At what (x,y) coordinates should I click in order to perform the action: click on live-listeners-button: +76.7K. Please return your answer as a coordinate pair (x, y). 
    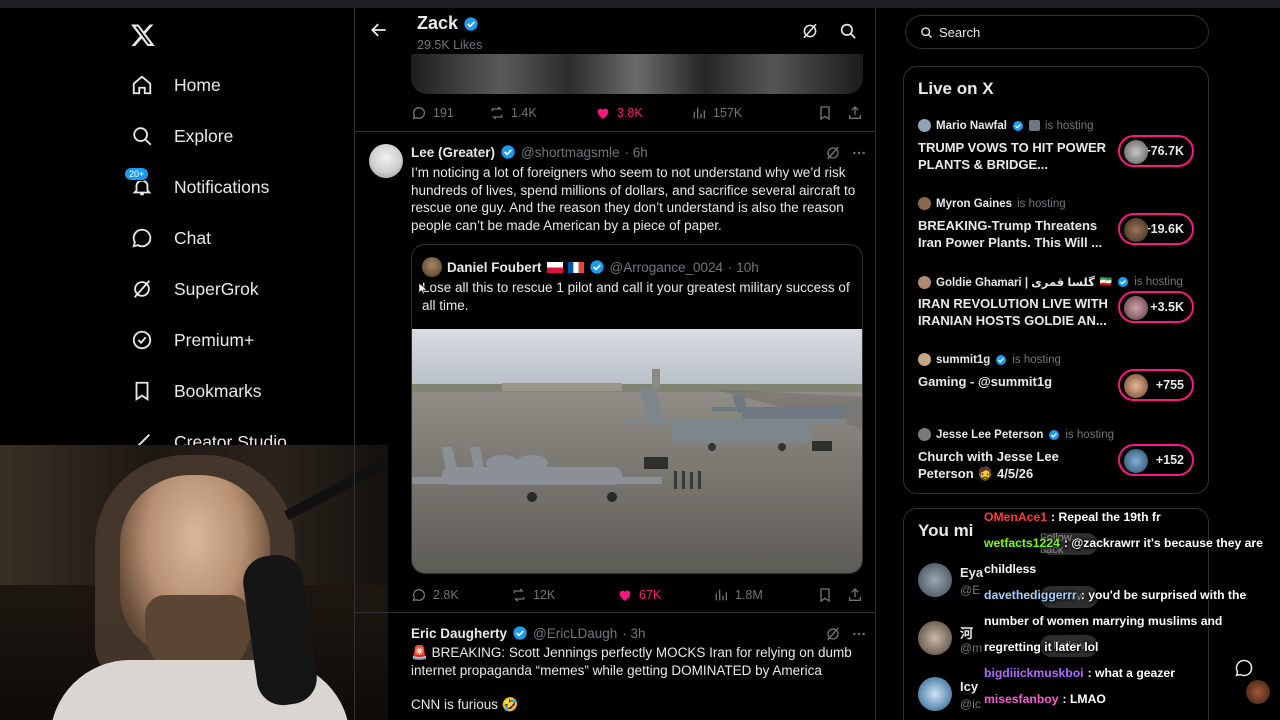
    Looking at the image, I should click on (1156, 151).